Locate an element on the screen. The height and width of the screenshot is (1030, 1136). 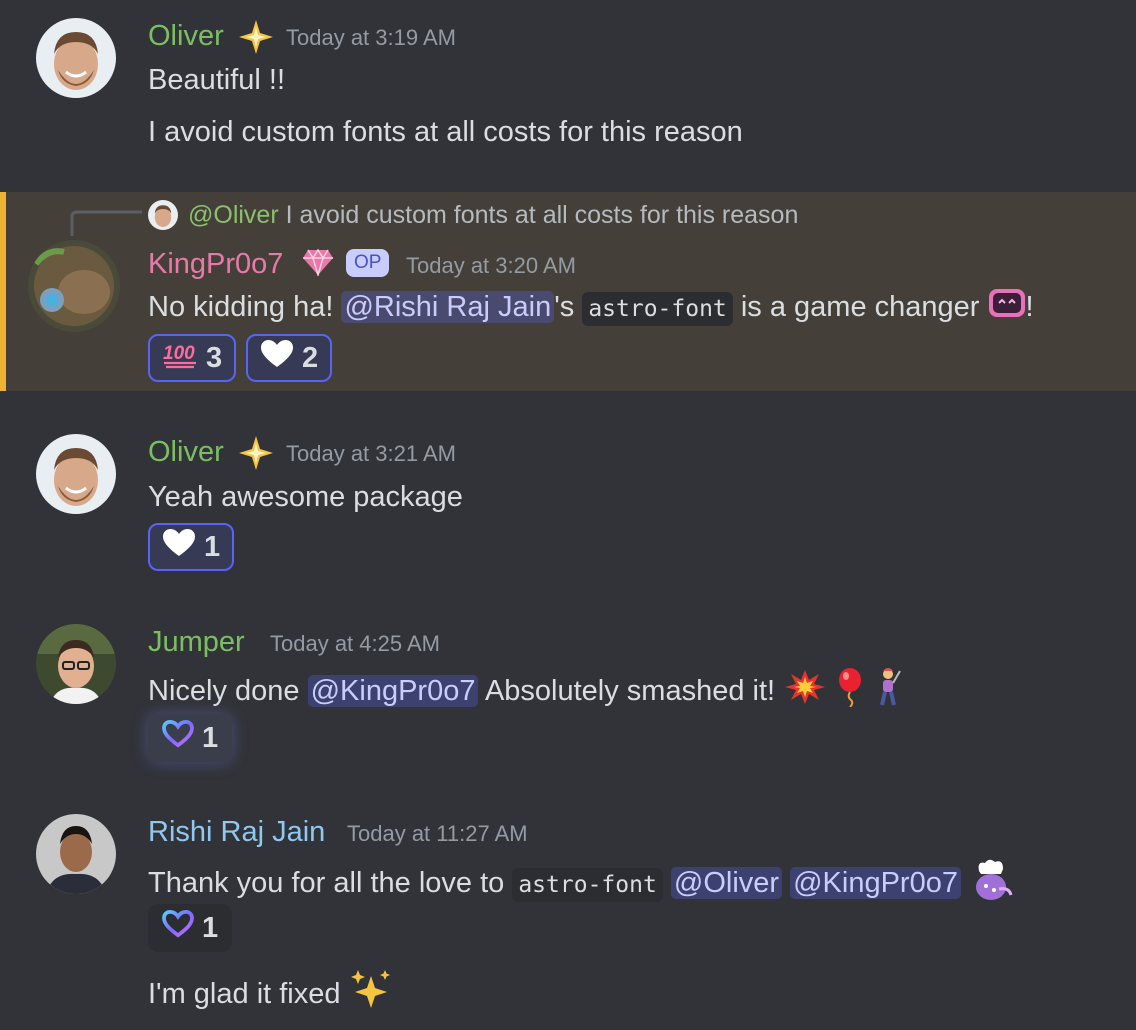
kingpr0o7-avatar-icon is located at coordinates (74, 286).